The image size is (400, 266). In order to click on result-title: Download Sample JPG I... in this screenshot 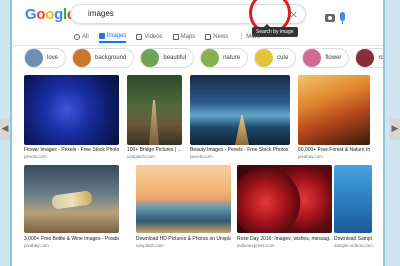, I will do `click(353, 239)`.